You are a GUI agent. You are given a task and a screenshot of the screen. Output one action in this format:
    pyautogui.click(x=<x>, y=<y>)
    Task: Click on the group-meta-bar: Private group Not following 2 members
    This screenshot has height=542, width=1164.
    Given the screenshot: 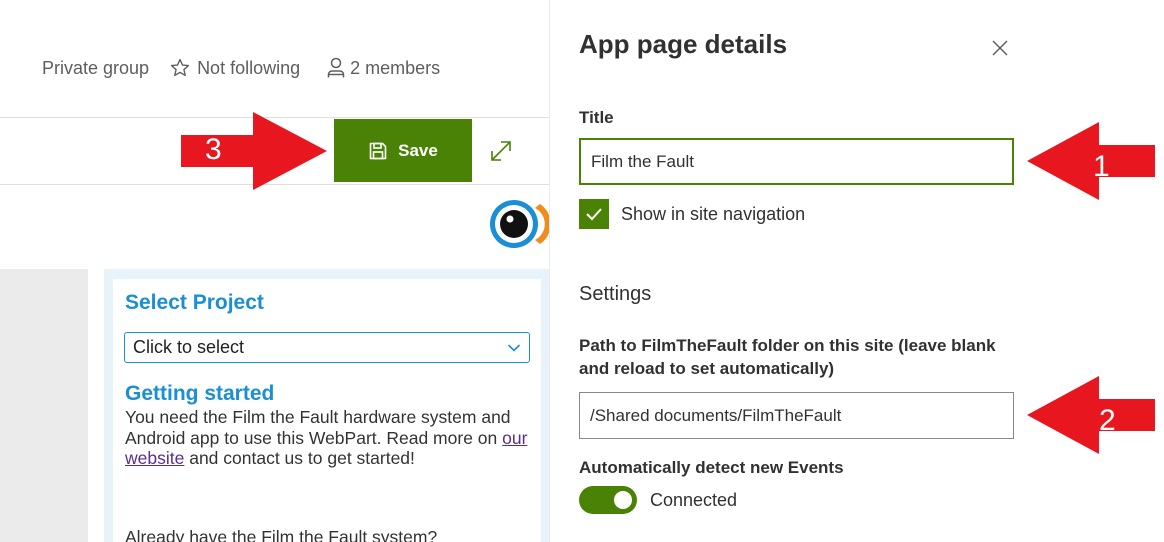 What is the action you would take?
    pyautogui.click(x=241, y=68)
    